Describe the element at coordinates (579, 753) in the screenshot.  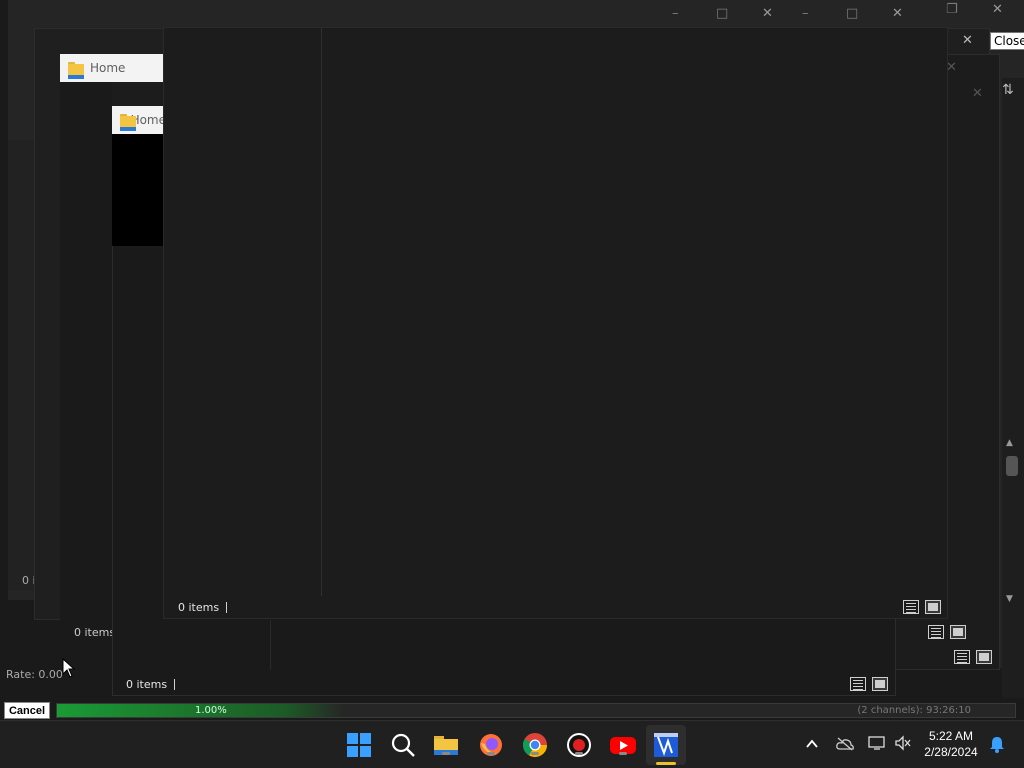
I see `record-running-indicator` at that location.